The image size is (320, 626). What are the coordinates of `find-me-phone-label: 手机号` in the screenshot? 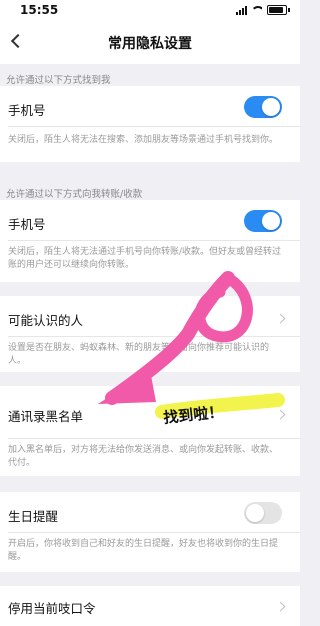 It's located at (27, 110).